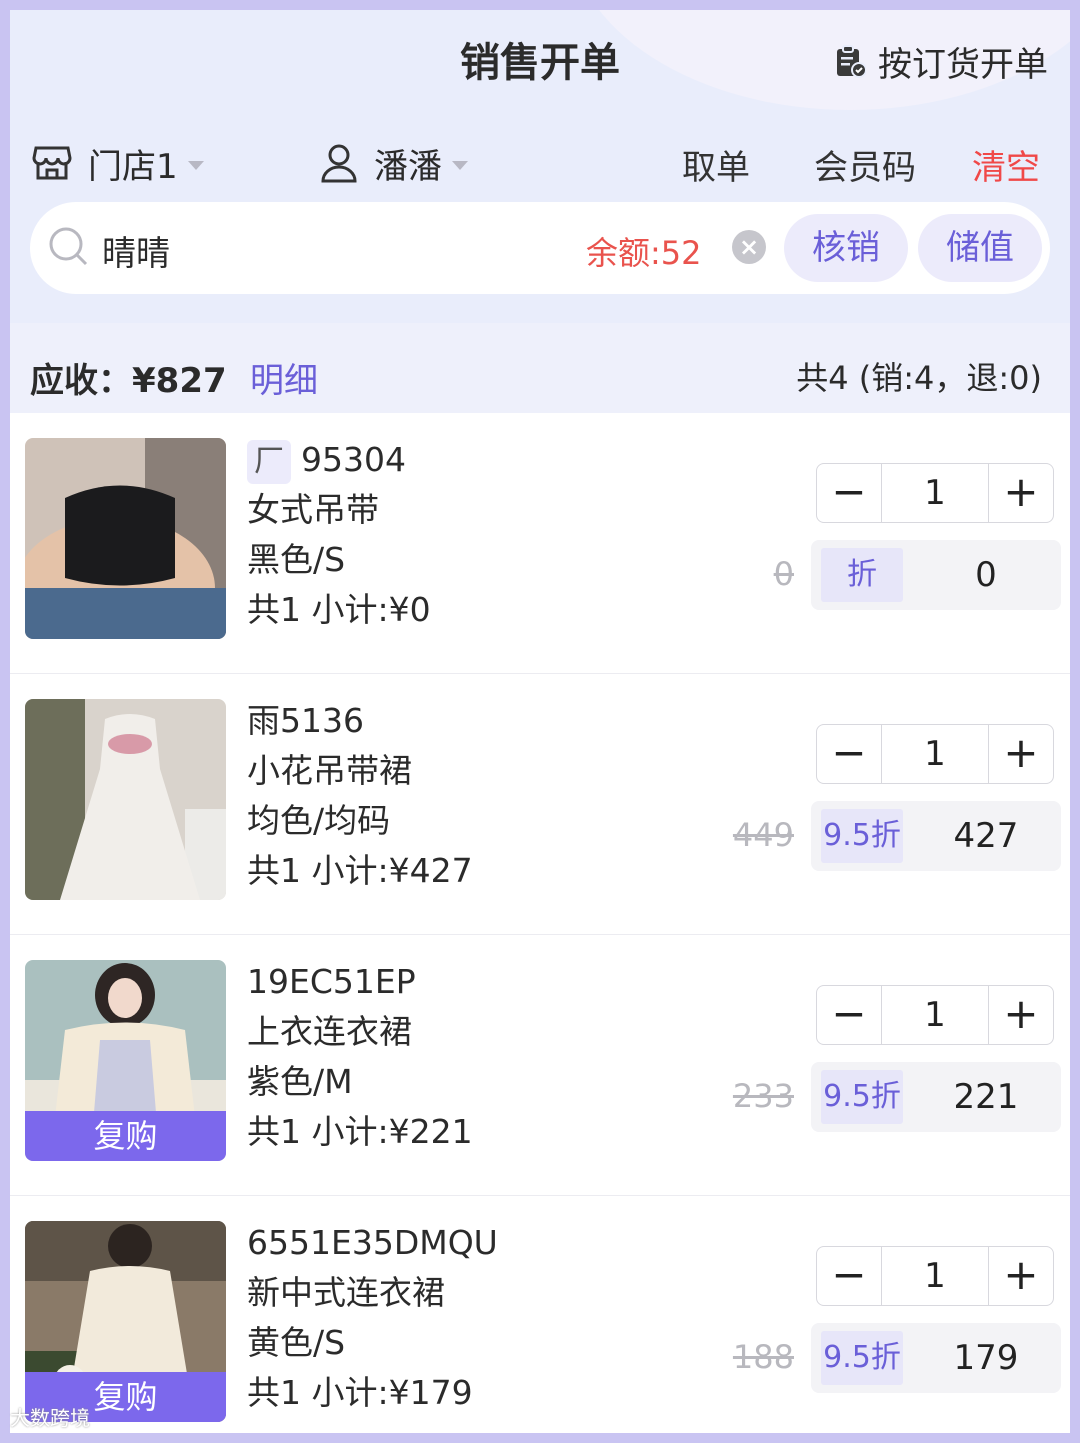 Image resolution: width=1080 pixels, height=1443 pixels. What do you see at coordinates (986, 836) in the screenshot?
I see `final-price: 427` at bounding box center [986, 836].